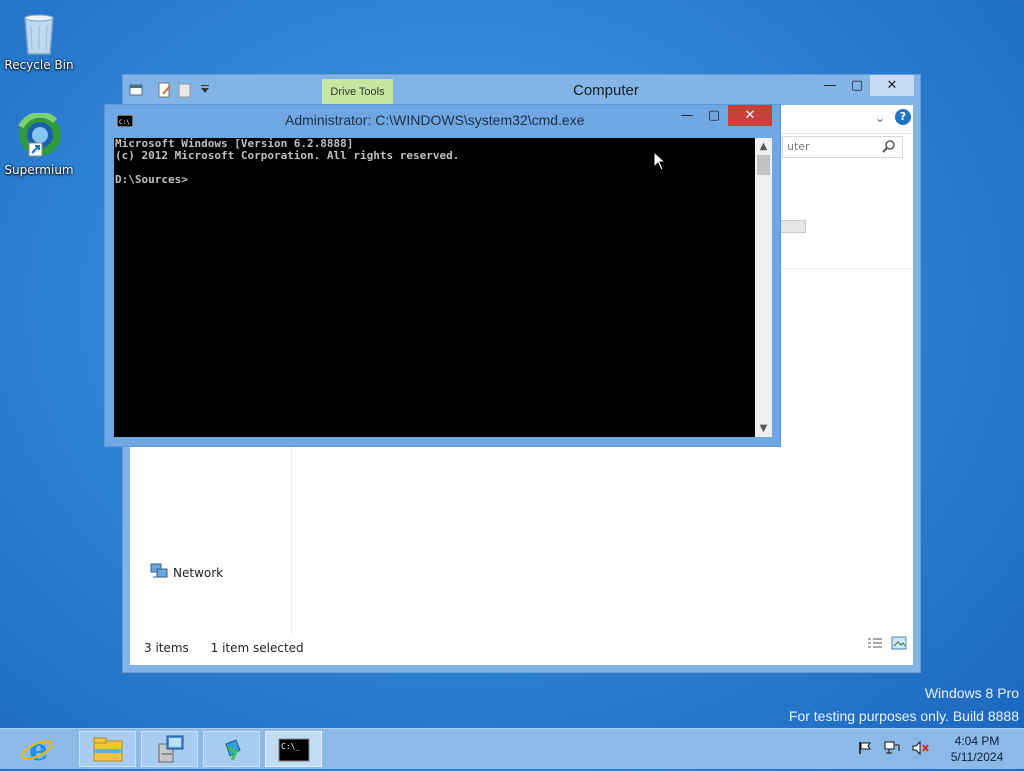  I want to click on network-status-icon, so click(892, 749).